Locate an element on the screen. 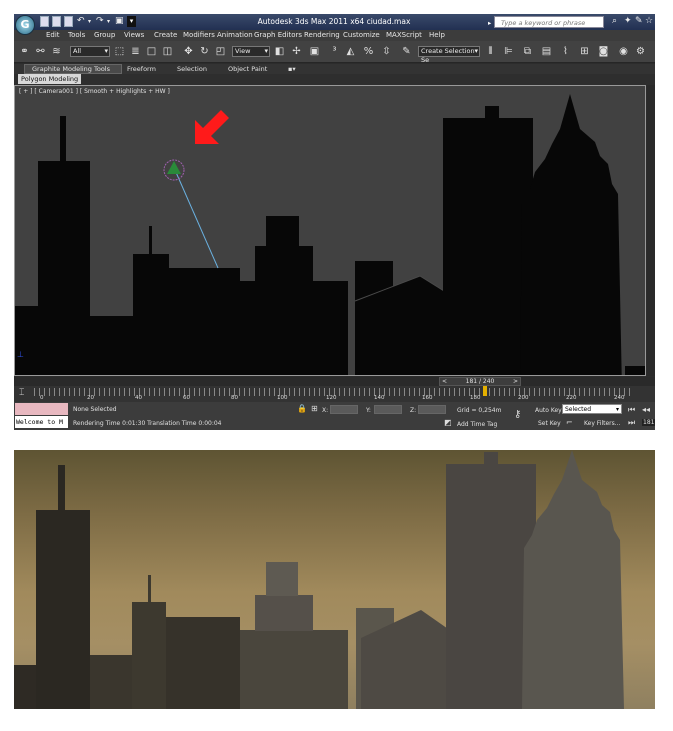 The width and height of the screenshot is (673, 731). x-label: X: is located at coordinates (325, 410).